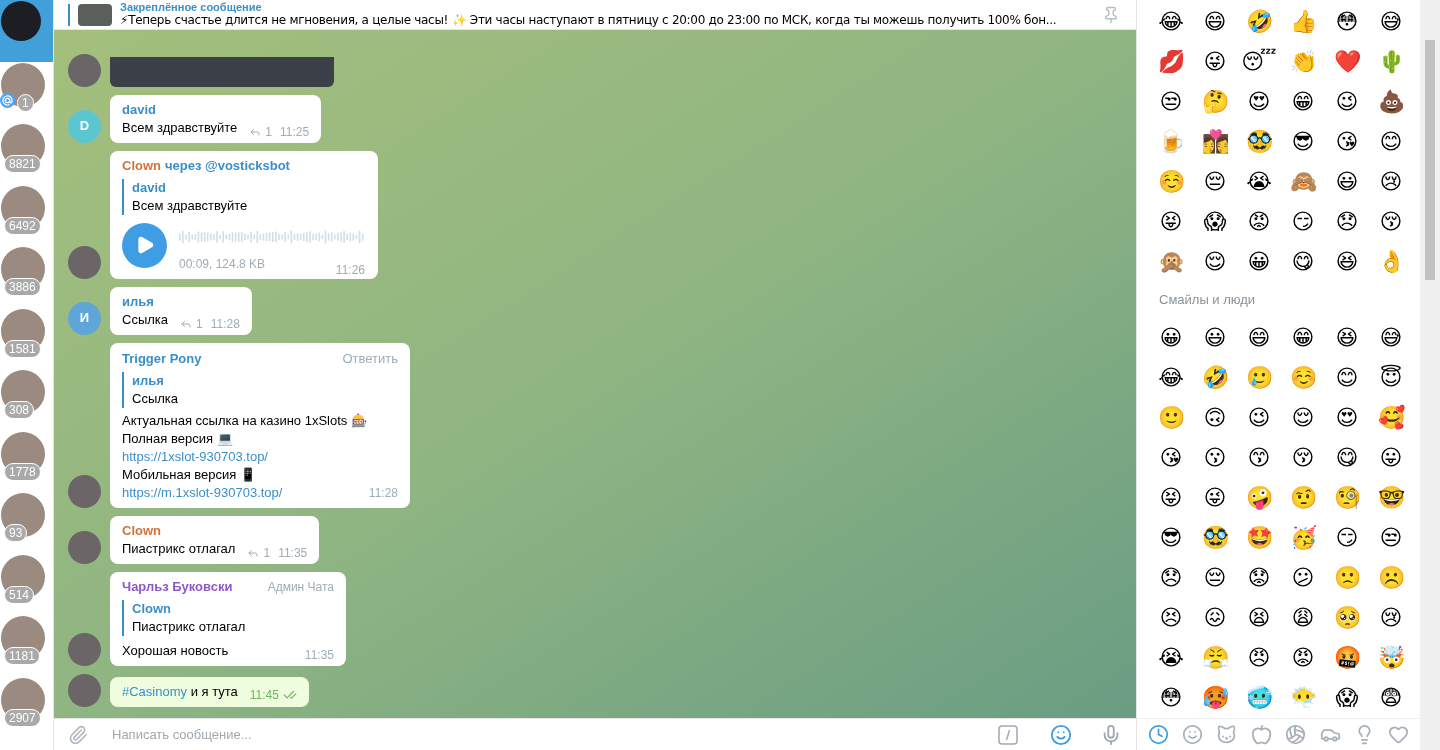 The height and width of the screenshot is (750, 1440). I want to click on unpin-icon, so click(1111, 14).